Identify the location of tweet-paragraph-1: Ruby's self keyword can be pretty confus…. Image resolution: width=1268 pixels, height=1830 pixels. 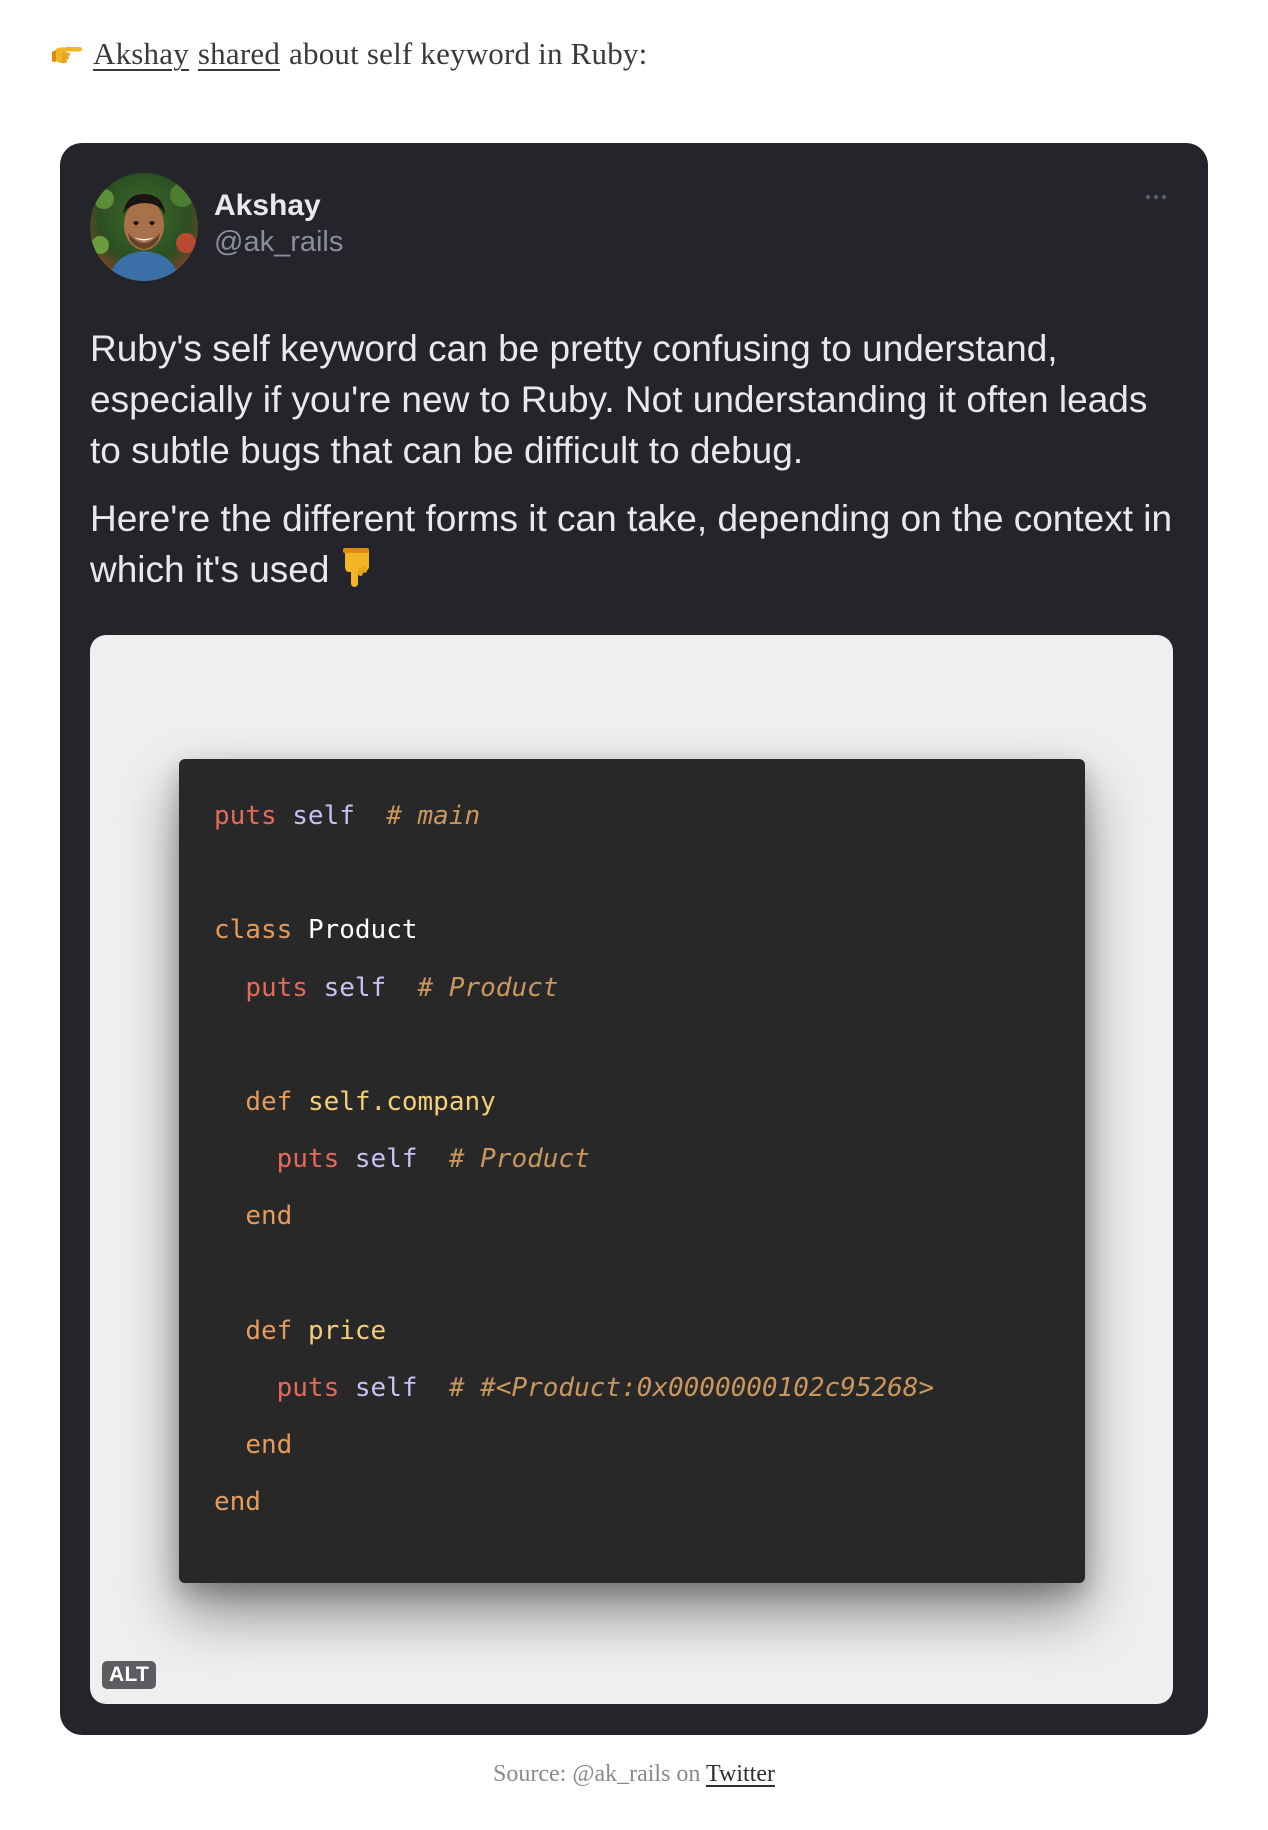
(619, 399).